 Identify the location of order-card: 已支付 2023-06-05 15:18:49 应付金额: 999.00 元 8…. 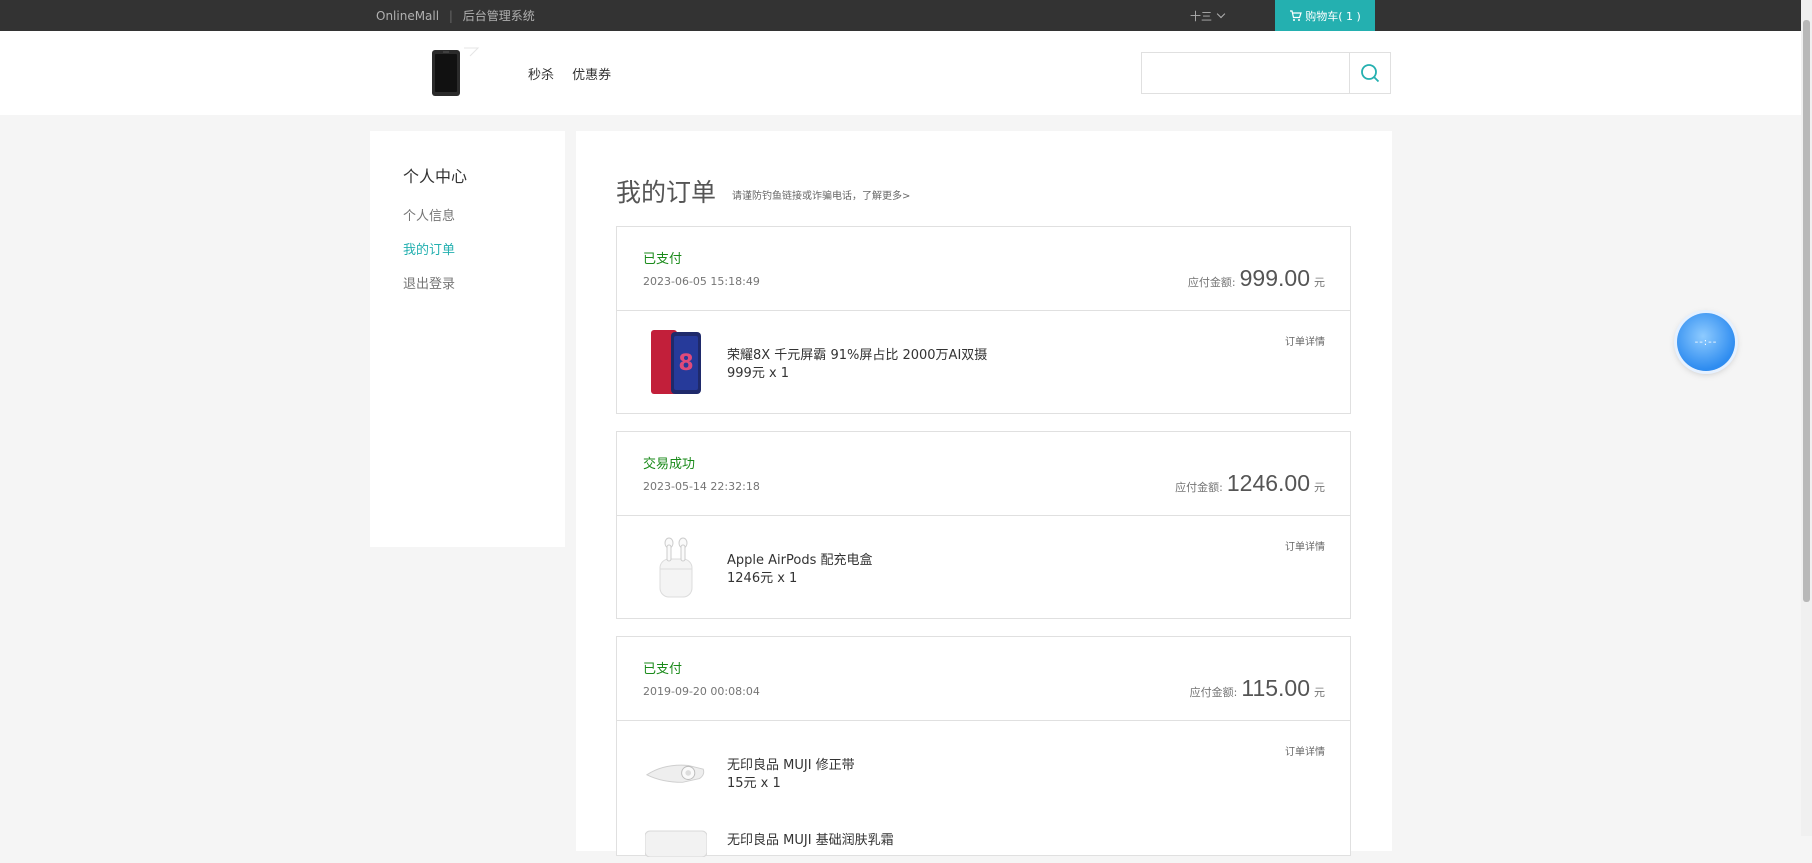
(983, 320).